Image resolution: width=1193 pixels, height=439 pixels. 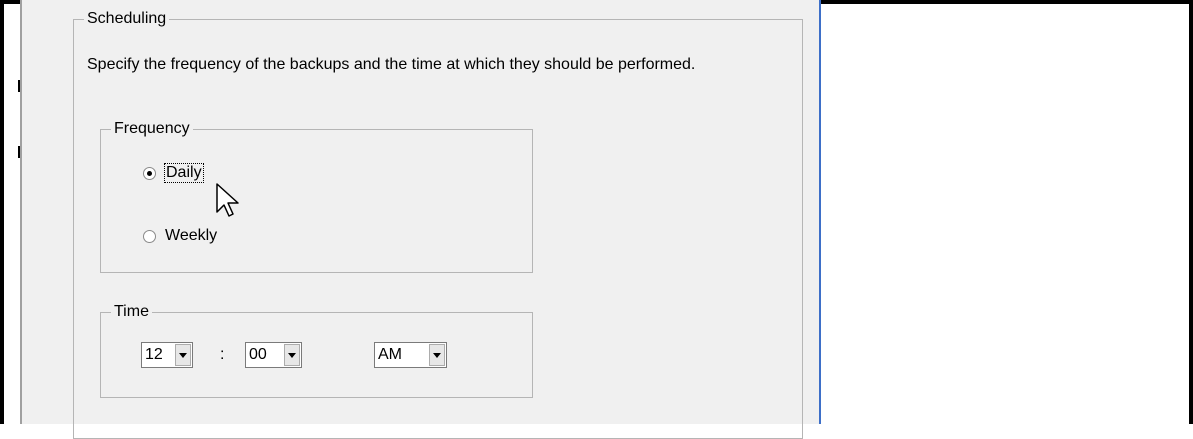 I want to click on minute-value: 00, so click(x=258, y=354).